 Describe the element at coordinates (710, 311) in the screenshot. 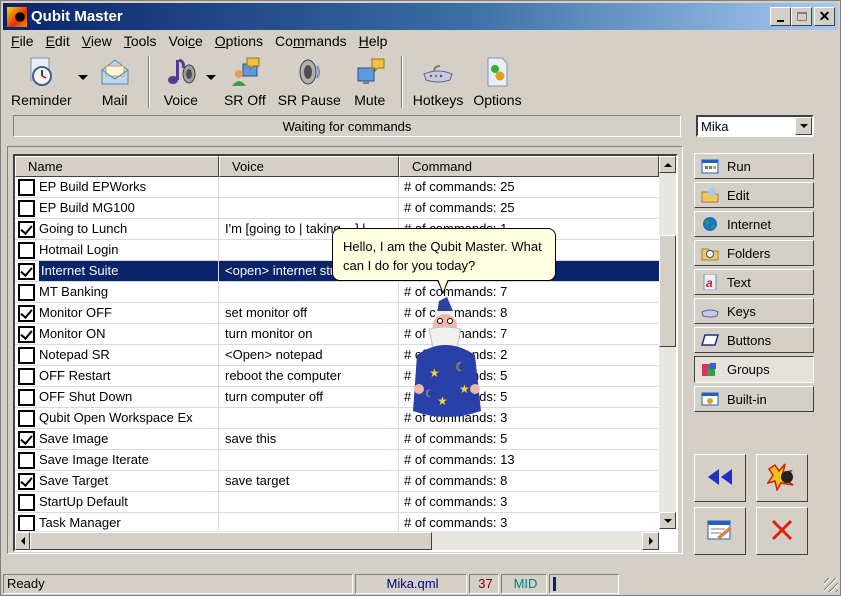

I see `keyboard-icon` at that location.